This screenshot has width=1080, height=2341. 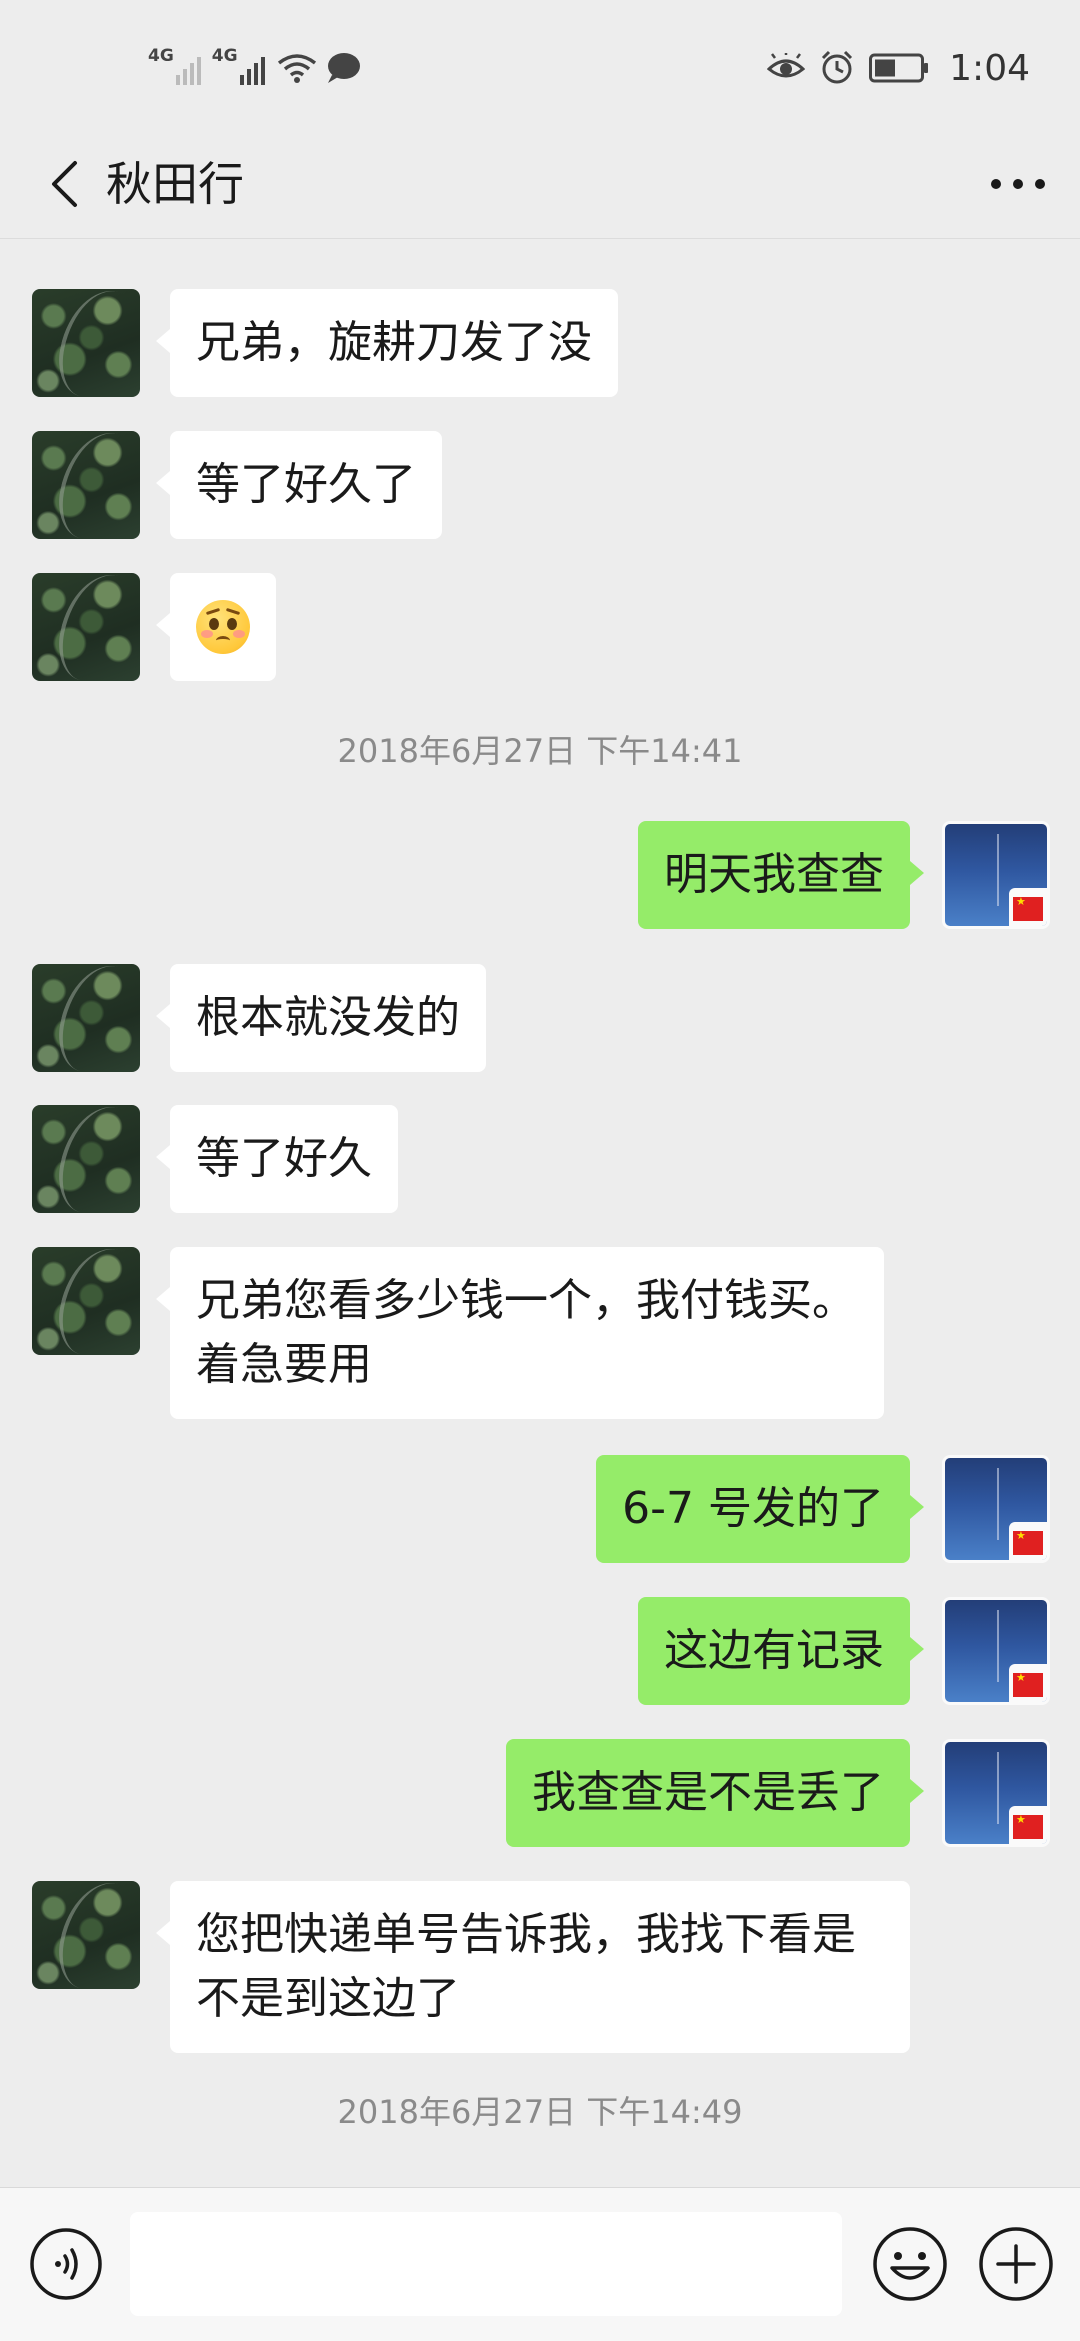 What do you see at coordinates (321, 1018) in the screenshot?
I see `message-bubble-incoming: 根本就没发的` at bounding box center [321, 1018].